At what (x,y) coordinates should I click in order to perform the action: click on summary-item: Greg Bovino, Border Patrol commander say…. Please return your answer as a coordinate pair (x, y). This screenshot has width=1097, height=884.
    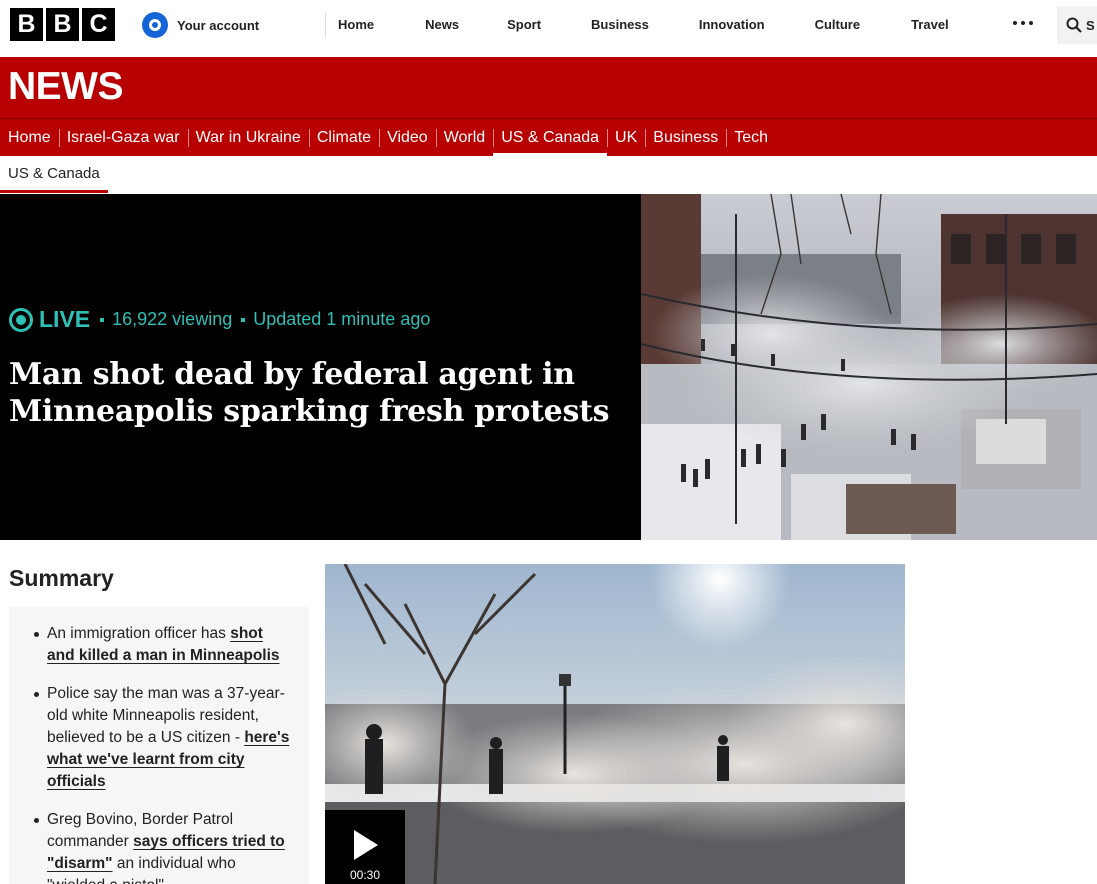
    Looking at the image, I should click on (162, 846).